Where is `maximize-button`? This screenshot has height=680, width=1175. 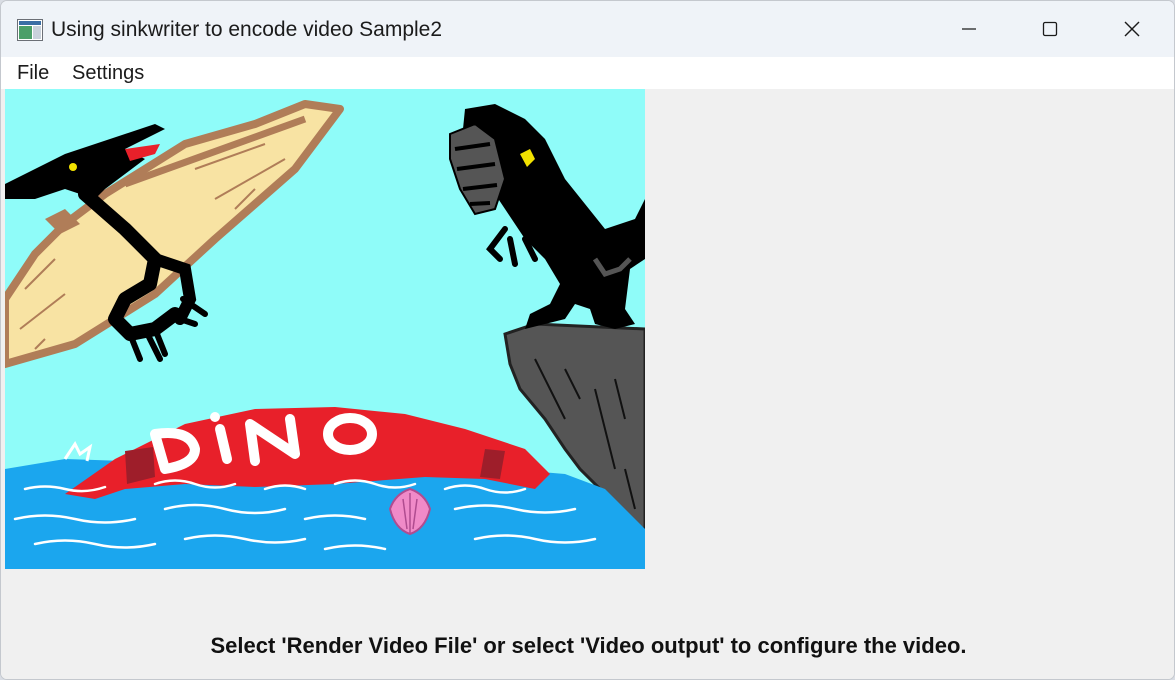
maximize-button is located at coordinates (1050, 29).